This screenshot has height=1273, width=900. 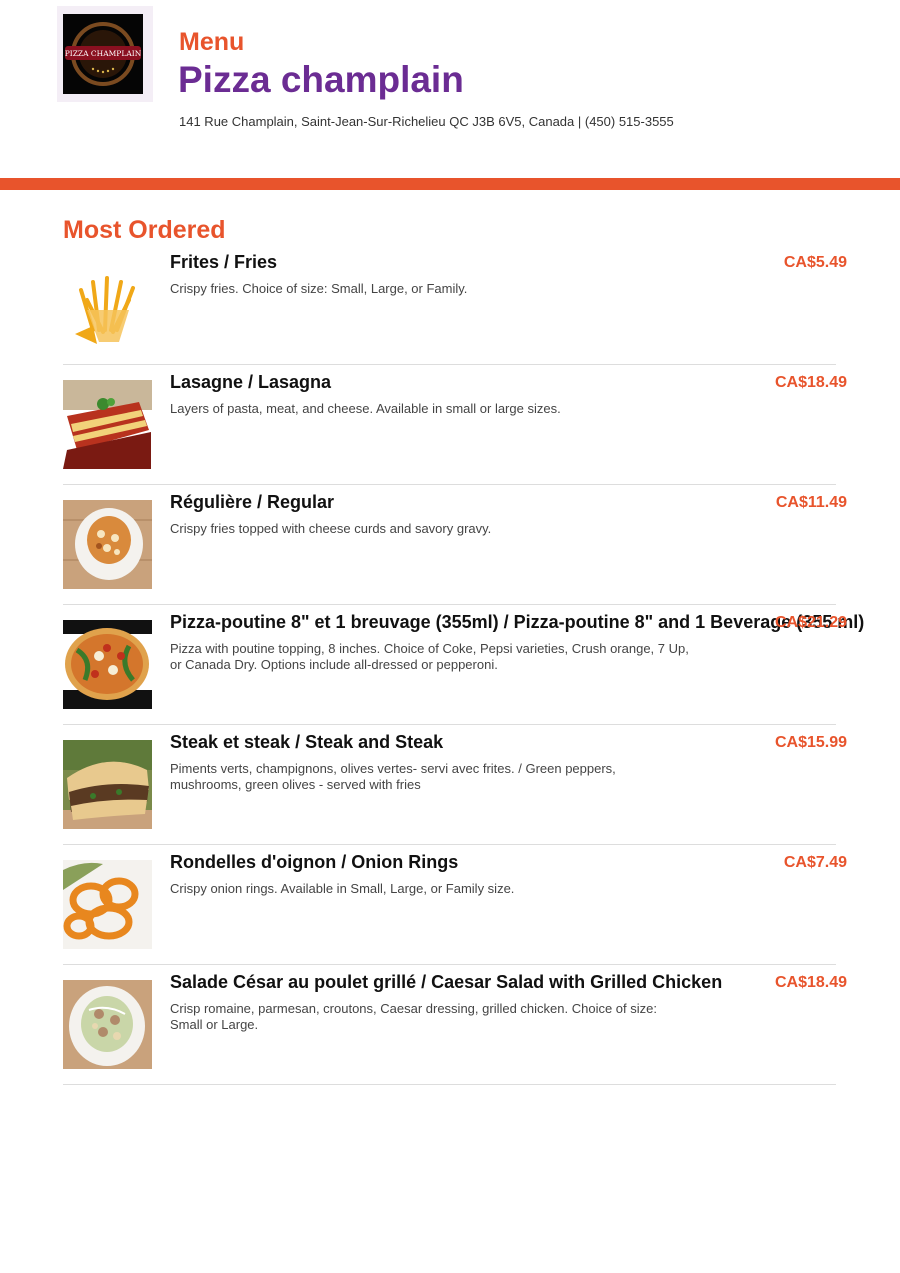 I want to click on item-price: CA$15.99, so click(x=810, y=742).